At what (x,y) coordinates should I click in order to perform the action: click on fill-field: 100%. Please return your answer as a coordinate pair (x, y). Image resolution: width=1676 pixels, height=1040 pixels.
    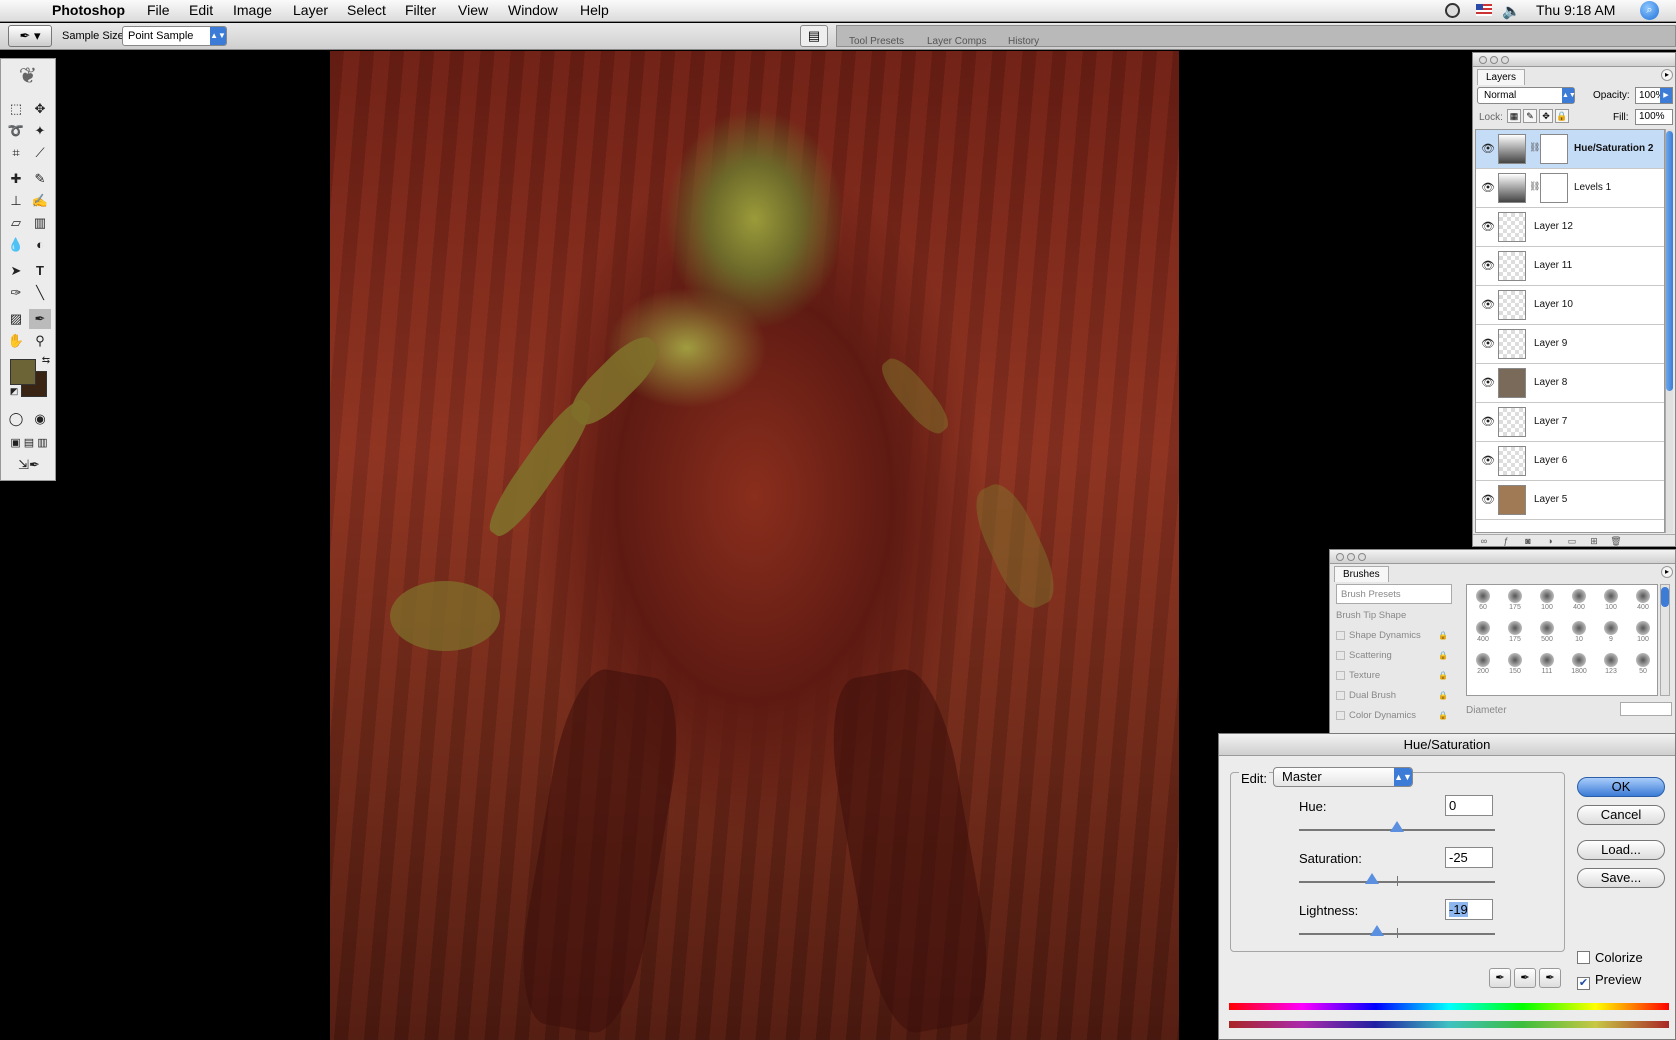
    Looking at the image, I should click on (1654, 117).